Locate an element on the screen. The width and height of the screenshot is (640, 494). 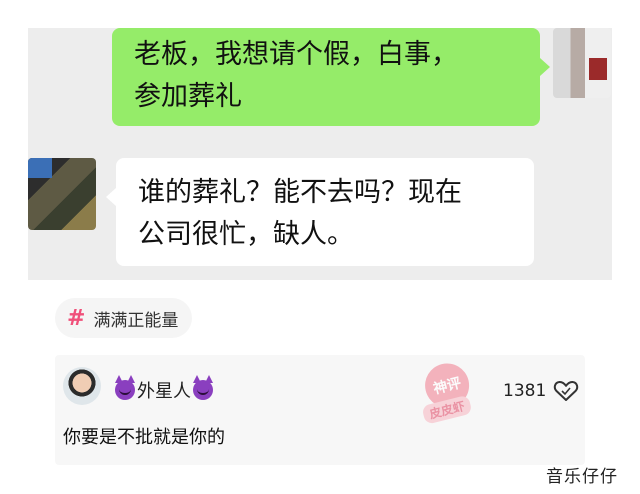
outgoing-message-line-1: 老板，我想请个假，白事， is located at coordinates (296, 54).